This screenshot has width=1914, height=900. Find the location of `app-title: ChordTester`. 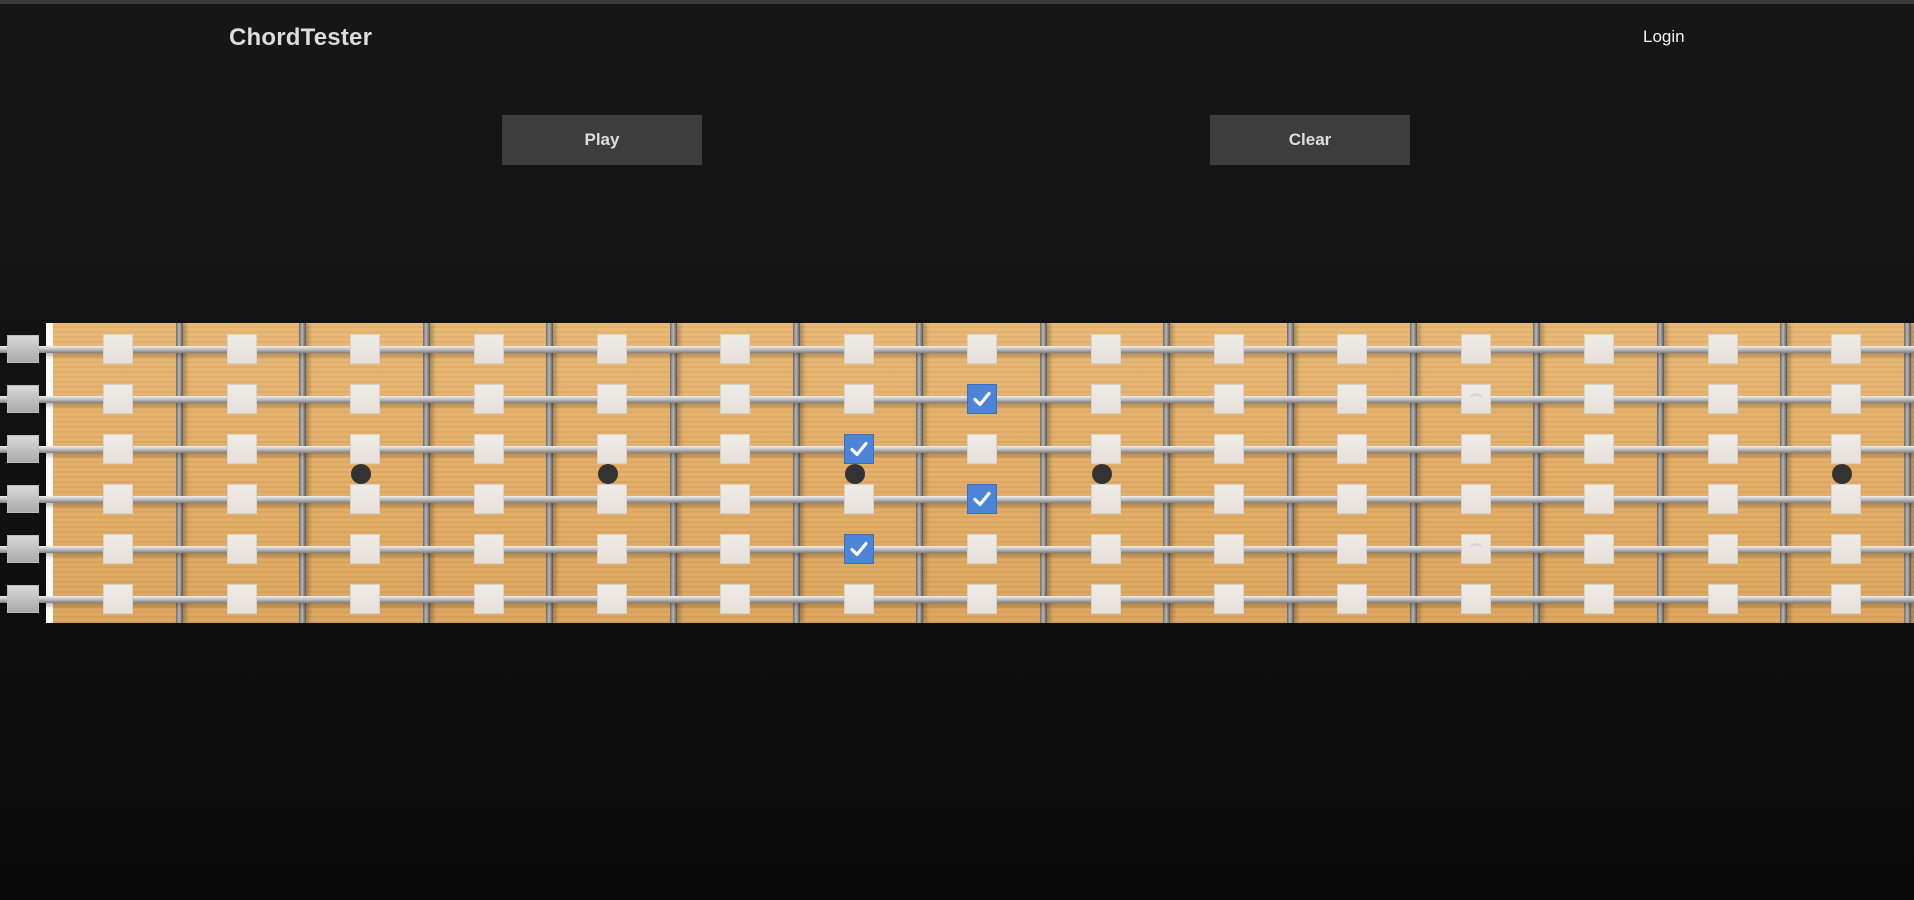

app-title: ChordTester is located at coordinates (300, 38).